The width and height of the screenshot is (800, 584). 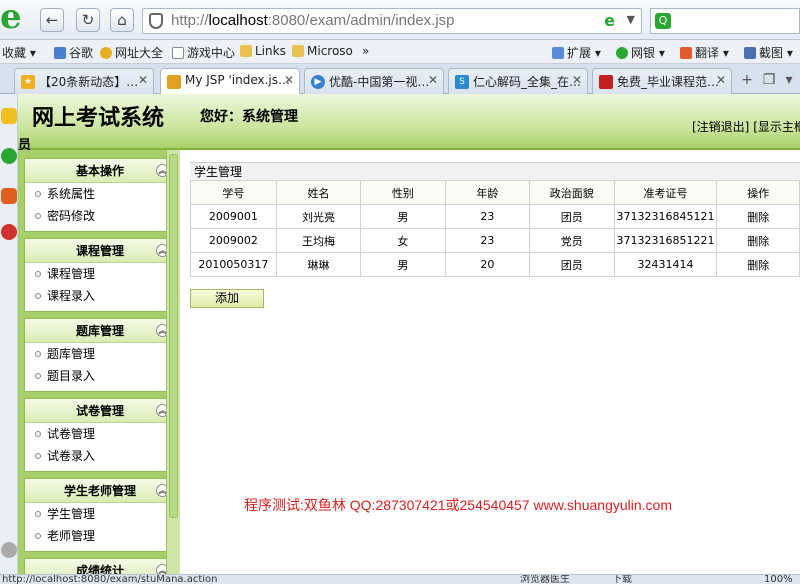 I want to click on browser-sidebar, so click(x=9, y=334).